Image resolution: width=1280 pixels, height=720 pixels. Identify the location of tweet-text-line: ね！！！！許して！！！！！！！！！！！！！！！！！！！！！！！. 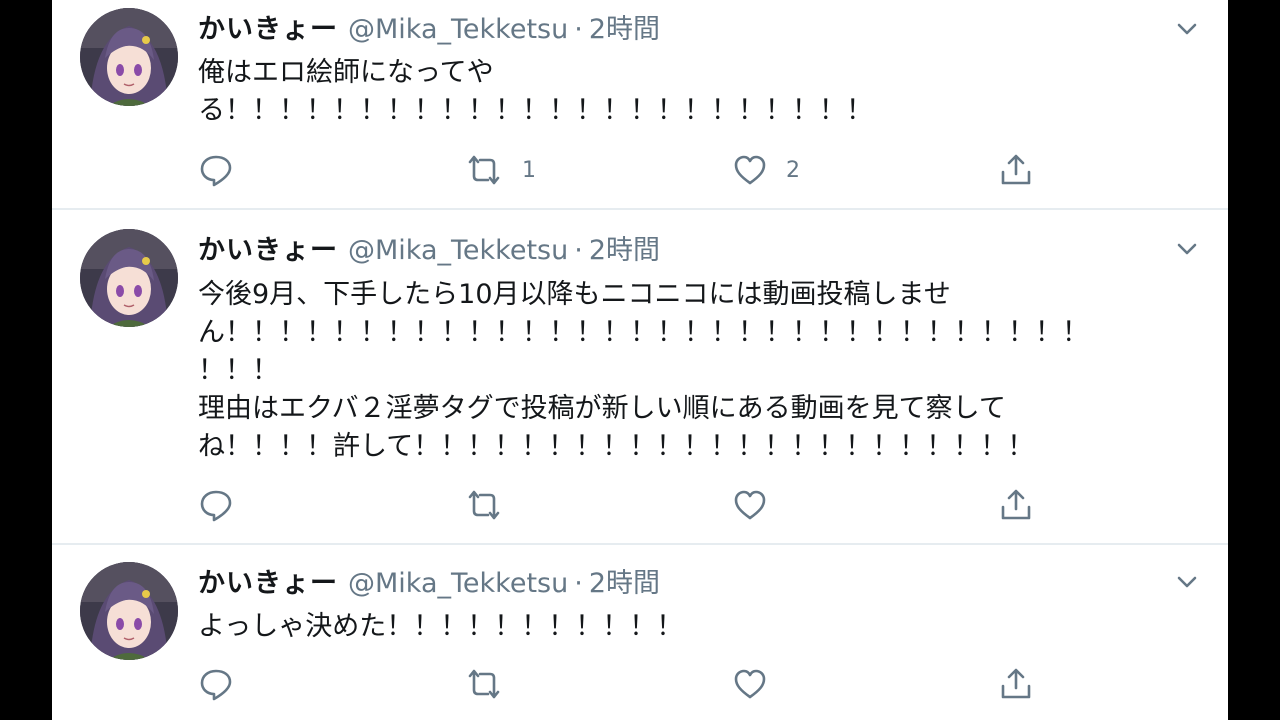
(616, 446).